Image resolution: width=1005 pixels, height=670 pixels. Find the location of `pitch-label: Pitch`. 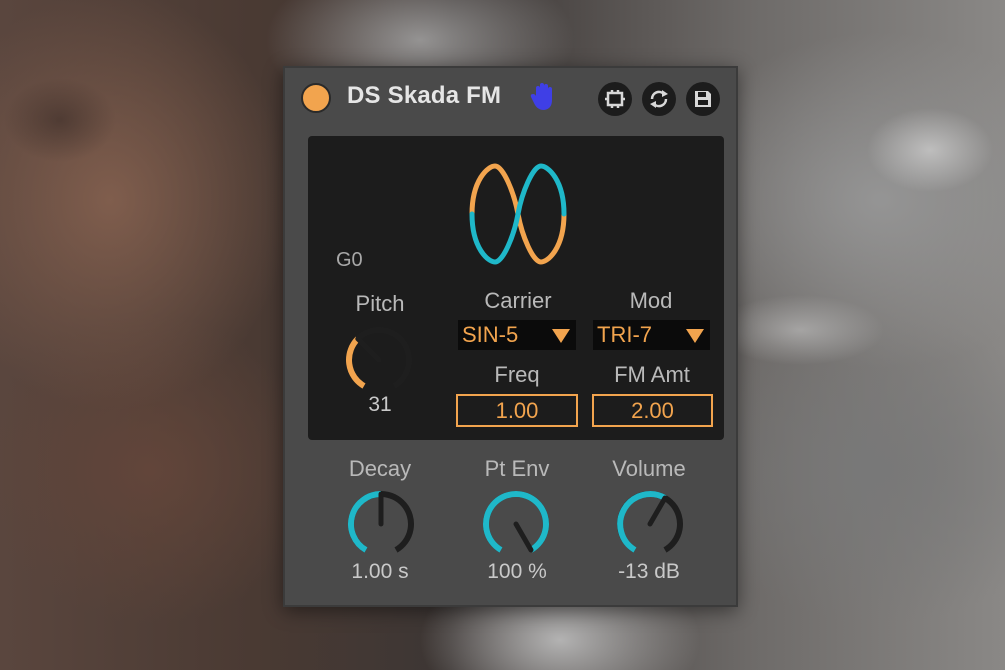

pitch-label: Pitch is located at coordinates (380, 303).